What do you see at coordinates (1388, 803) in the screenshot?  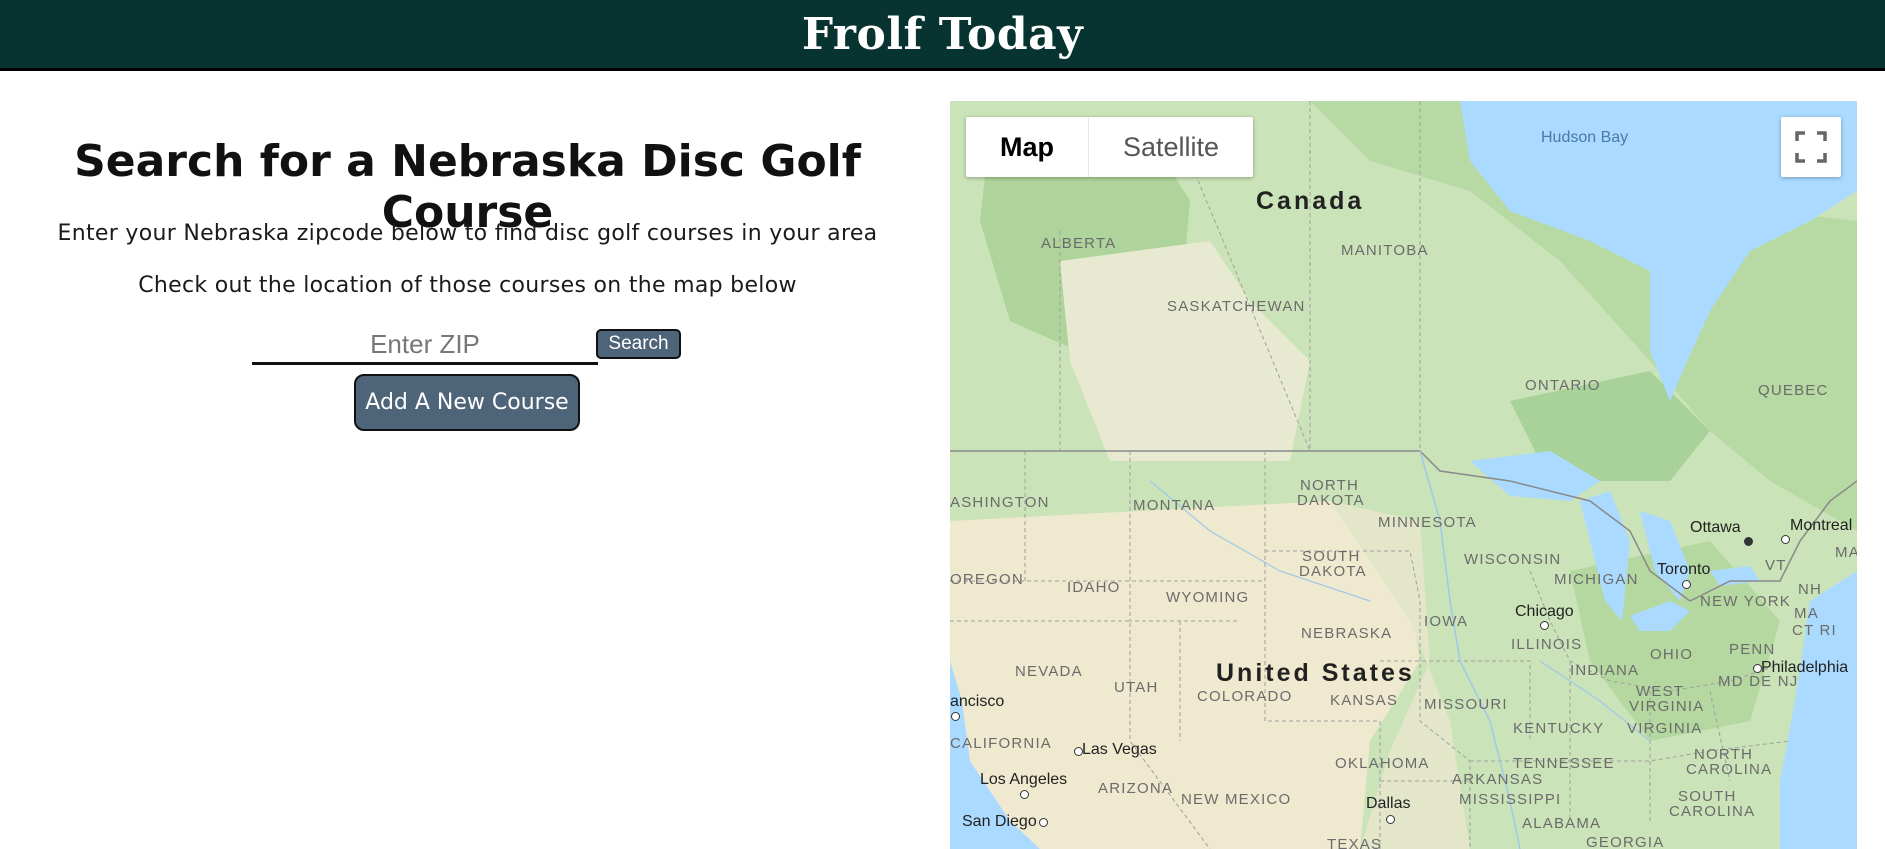 I see `dallas-label: Dallas` at bounding box center [1388, 803].